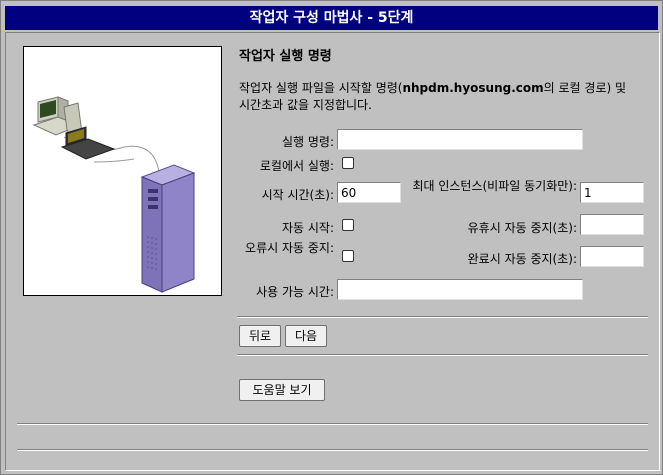 This screenshot has width=663, height=475. Describe the element at coordinates (460, 289) in the screenshot. I see `available-time-input` at that location.